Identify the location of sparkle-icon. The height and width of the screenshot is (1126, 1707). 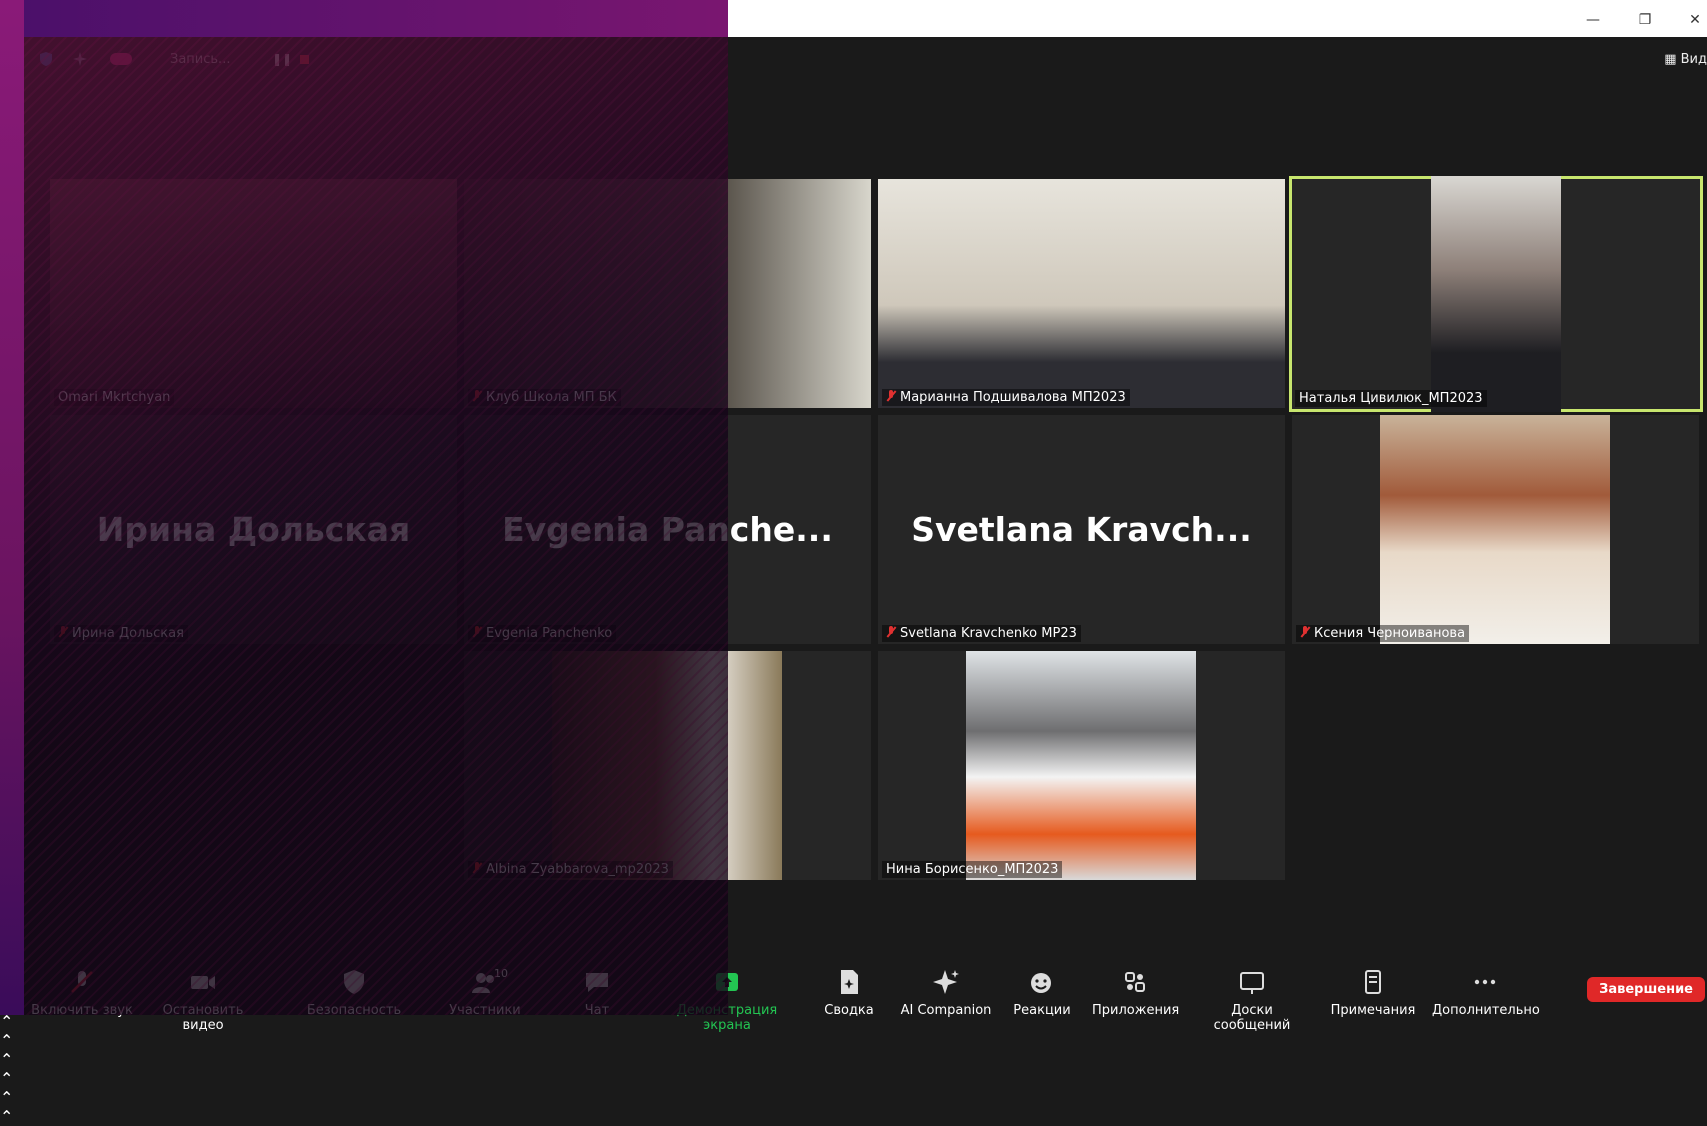
(80, 59).